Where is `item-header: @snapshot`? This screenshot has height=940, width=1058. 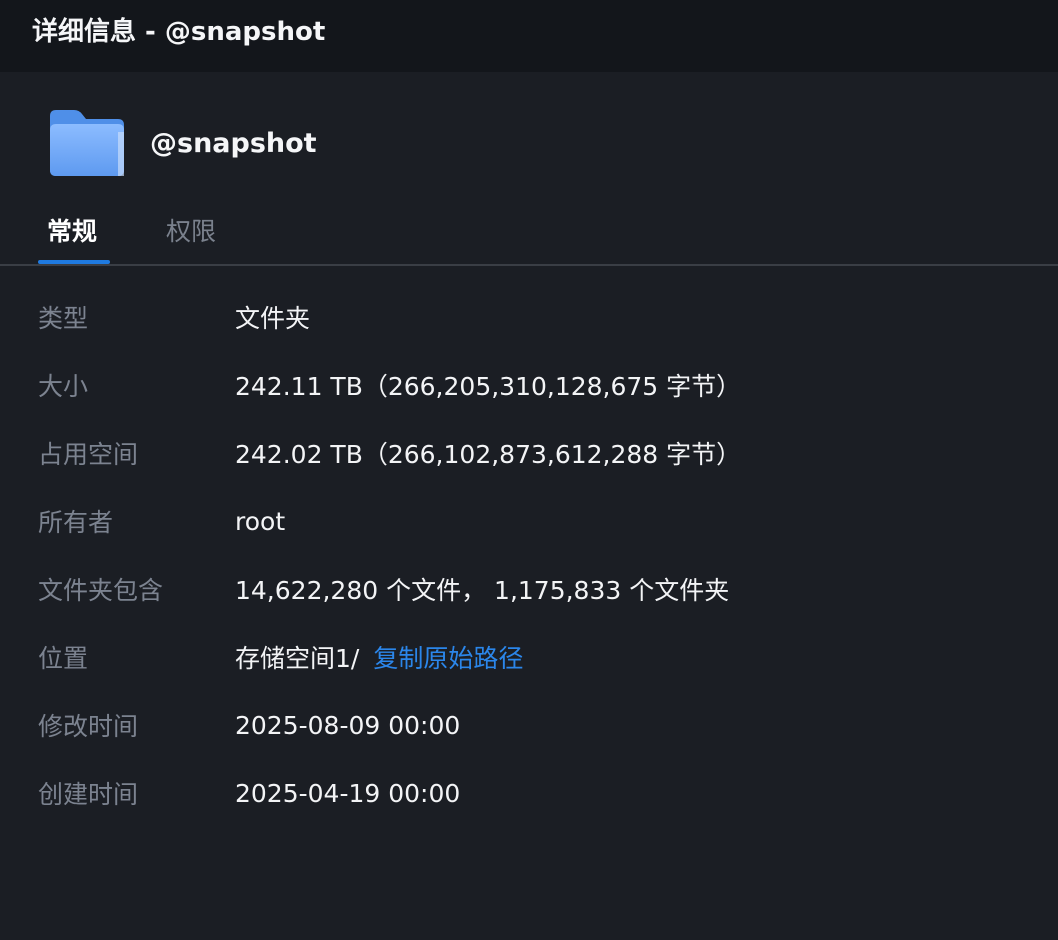 item-header: @snapshot is located at coordinates (182, 143).